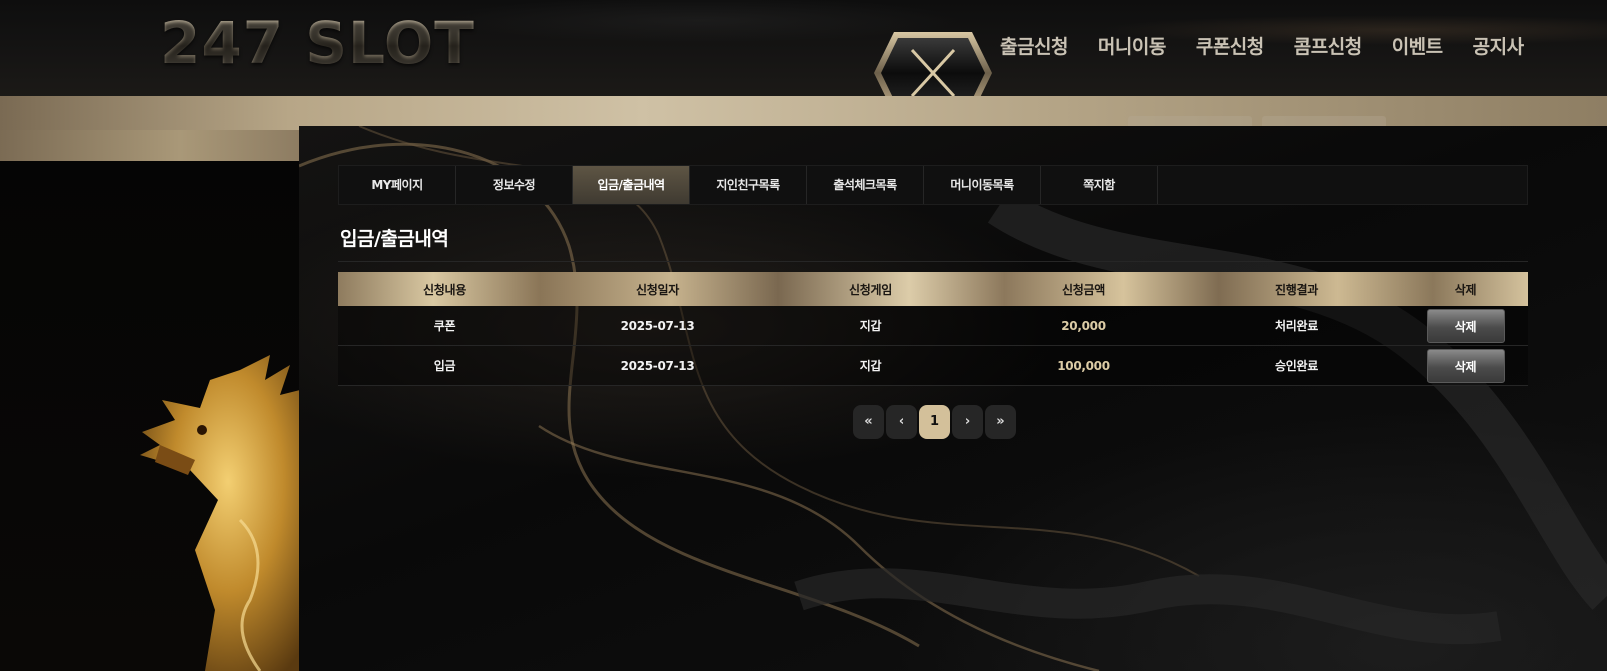 This screenshot has width=1607, height=671. I want to click on page-title: 입금/출금내역, so click(394, 239).